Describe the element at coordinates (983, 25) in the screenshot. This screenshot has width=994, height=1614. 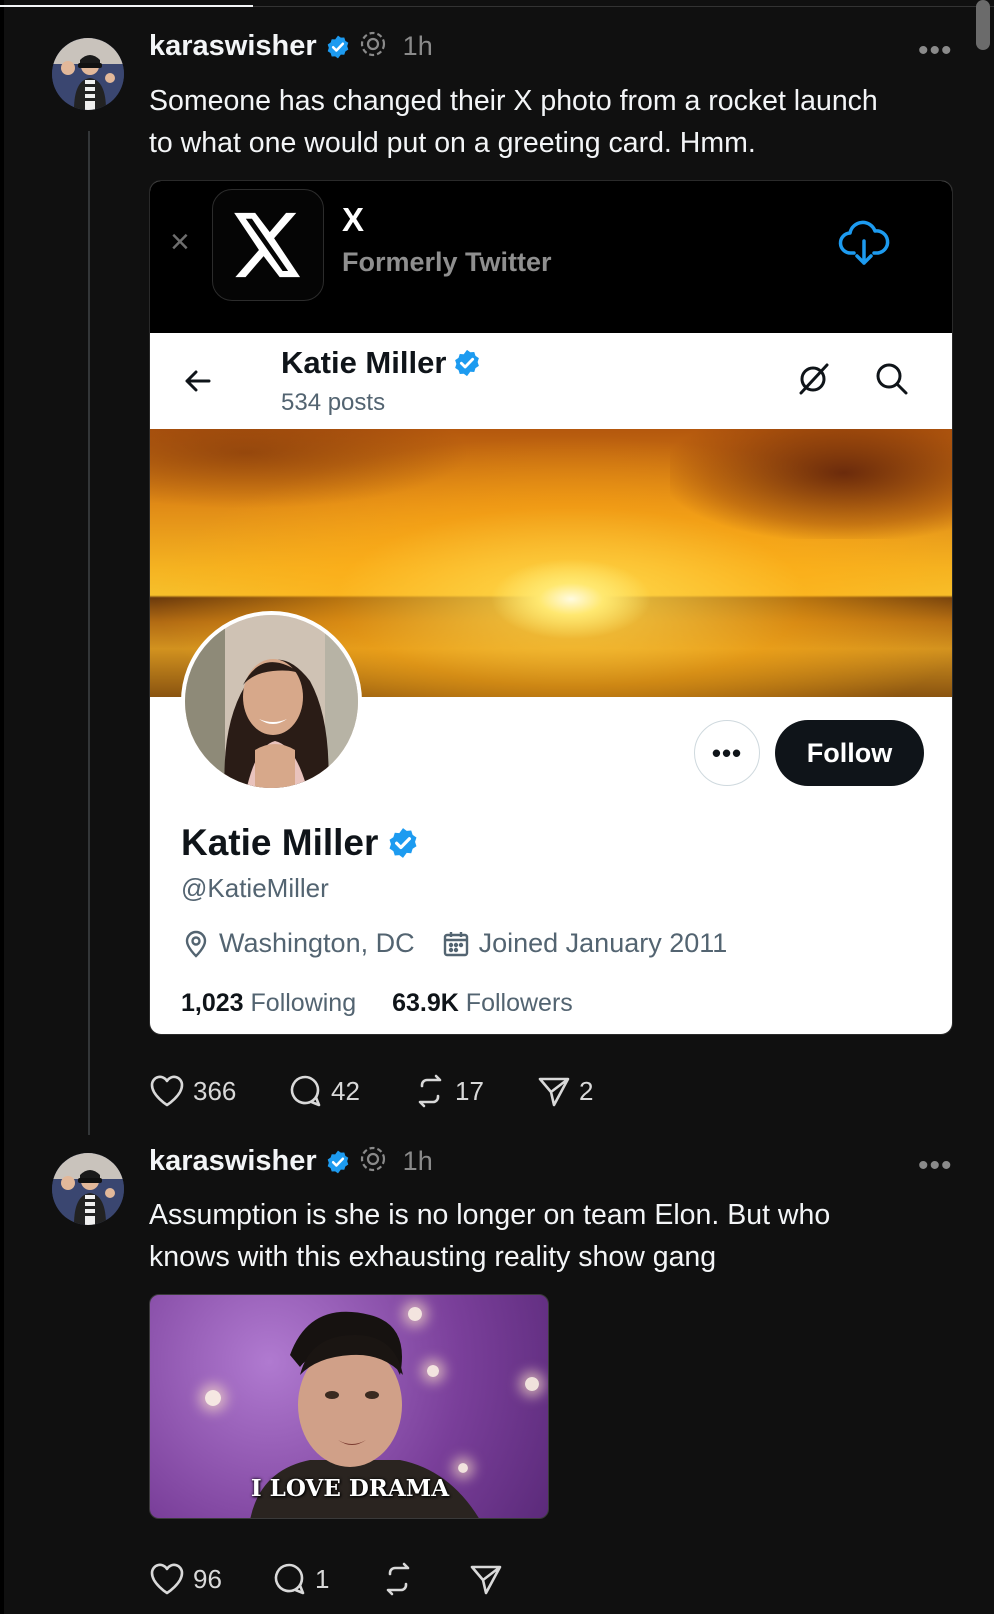
I see `scrollbar` at that location.